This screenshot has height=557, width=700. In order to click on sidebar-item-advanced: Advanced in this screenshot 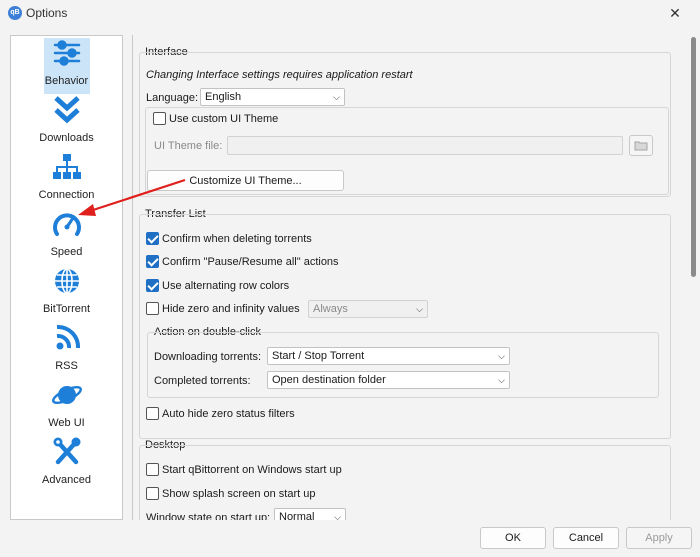, I will do `click(66, 463)`.